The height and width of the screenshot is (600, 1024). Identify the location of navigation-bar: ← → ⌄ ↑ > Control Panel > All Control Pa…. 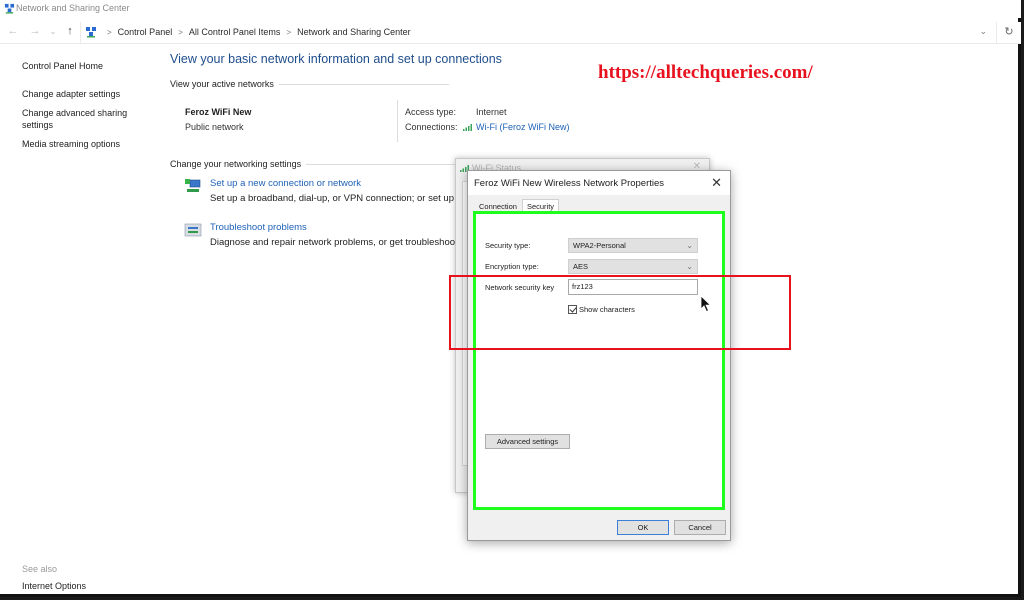
(510, 33).